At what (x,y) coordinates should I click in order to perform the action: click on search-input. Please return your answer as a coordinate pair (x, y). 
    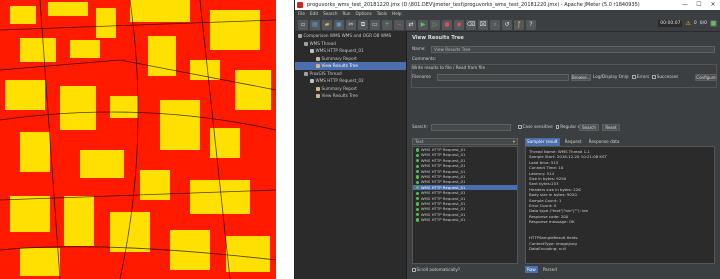
    Looking at the image, I should click on (471, 127).